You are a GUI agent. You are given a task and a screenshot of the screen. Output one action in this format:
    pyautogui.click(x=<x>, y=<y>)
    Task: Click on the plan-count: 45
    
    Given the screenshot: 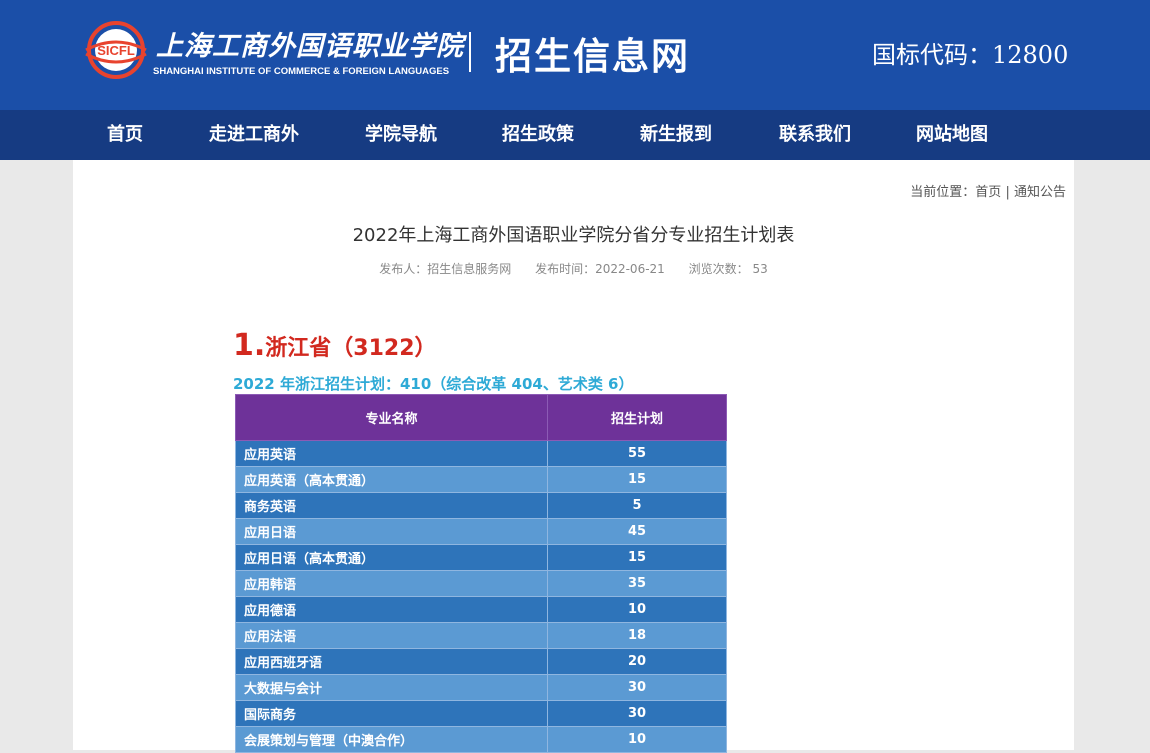 What is the action you would take?
    pyautogui.click(x=637, y=531)
    